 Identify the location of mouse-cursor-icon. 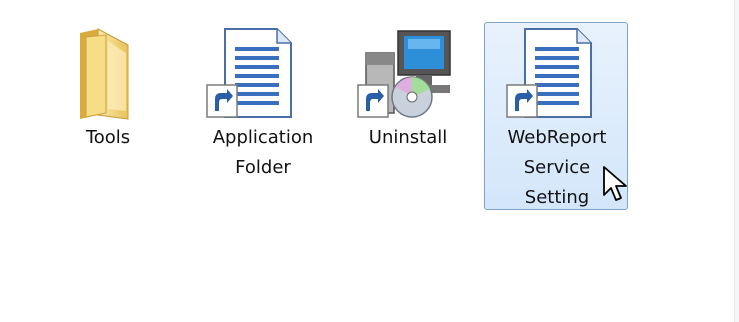
(615, 183).